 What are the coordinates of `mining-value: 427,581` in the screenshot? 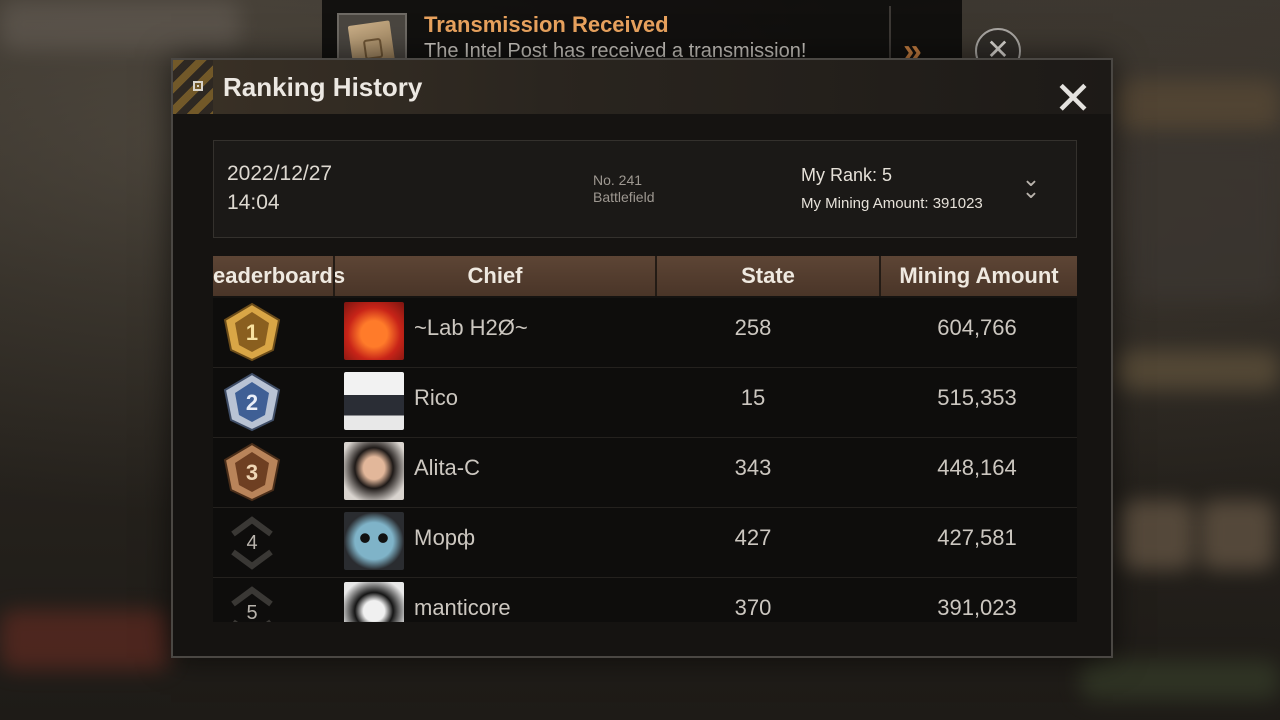 It's located at (977, 537).